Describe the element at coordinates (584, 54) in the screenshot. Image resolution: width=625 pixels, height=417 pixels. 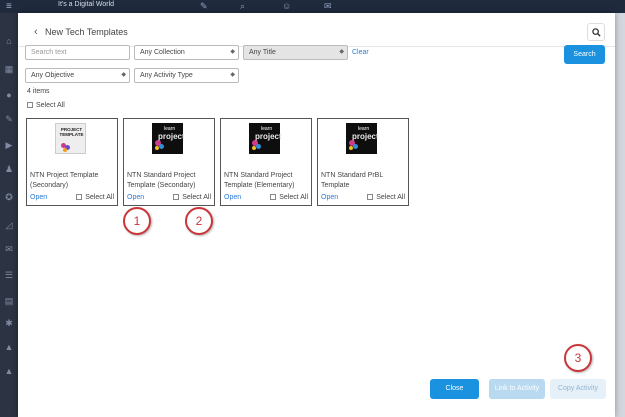
I see `search-button: Search` at that location.